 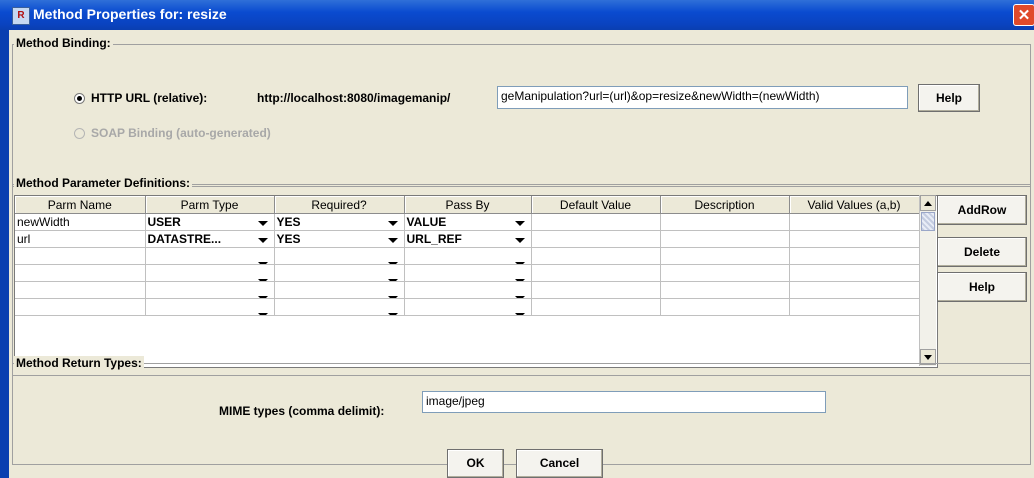 What do you see at coordinates (63, 43) in the screenshot?
I see `method-binding-legend: Method Binding:` at bounding box center [63, 43].